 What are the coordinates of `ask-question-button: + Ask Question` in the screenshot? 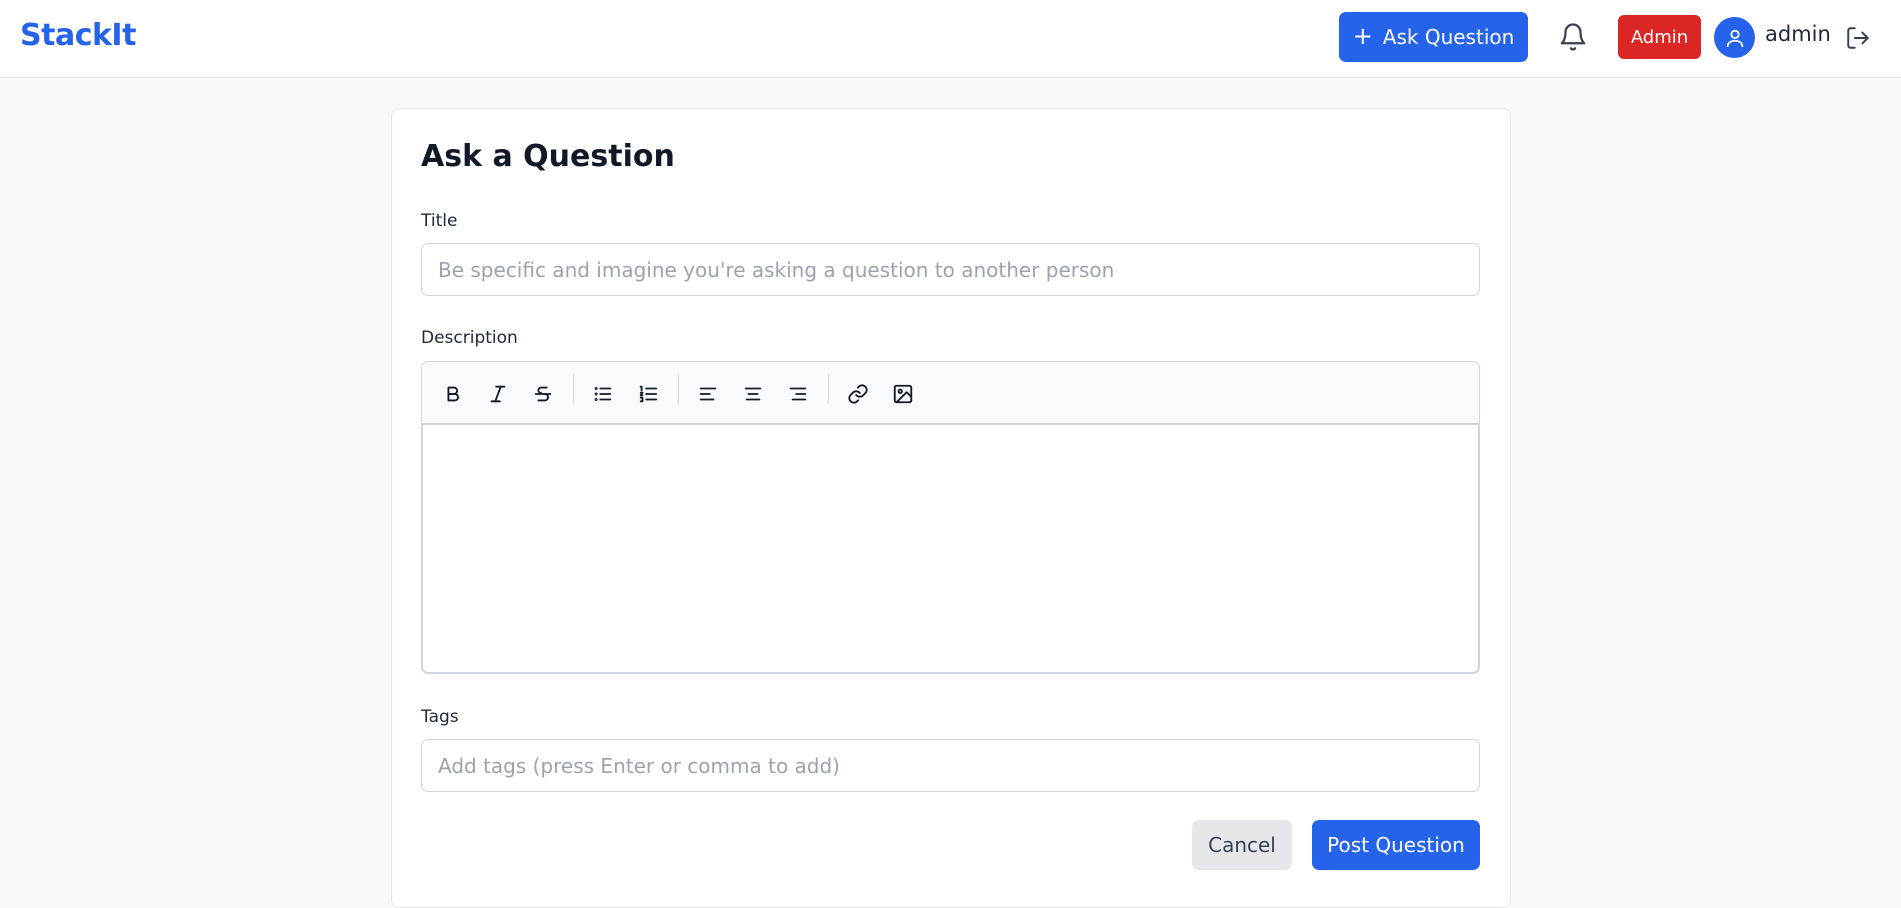 It's located at (1433, 37).